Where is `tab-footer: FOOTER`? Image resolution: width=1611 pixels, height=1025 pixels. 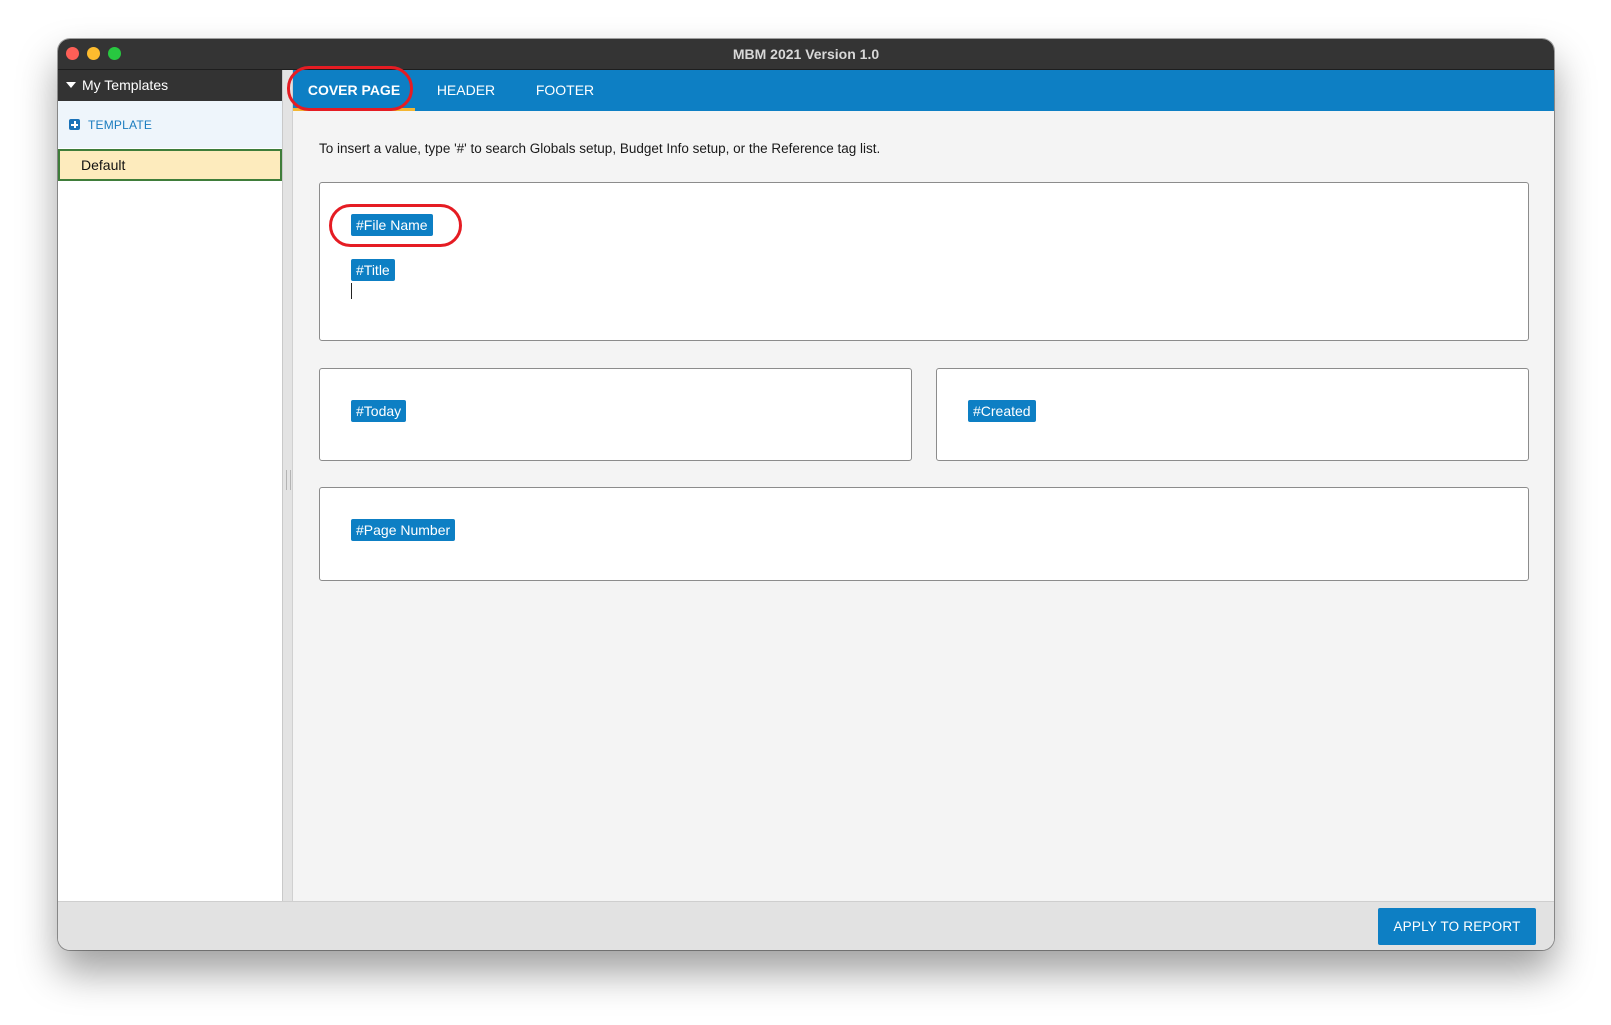 tab-footer: FOOTER is located at coordinates (565, 90).